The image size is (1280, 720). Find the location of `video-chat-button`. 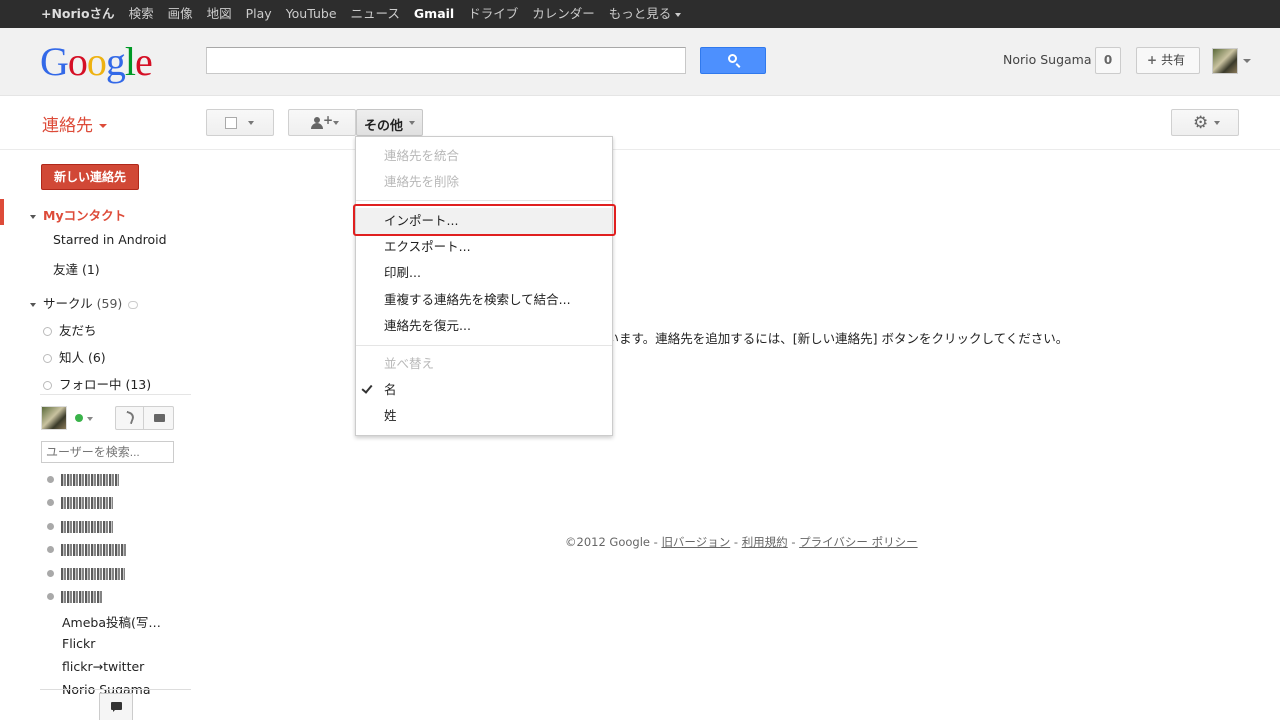

video-chat-button is located at coordinates (158, 418).